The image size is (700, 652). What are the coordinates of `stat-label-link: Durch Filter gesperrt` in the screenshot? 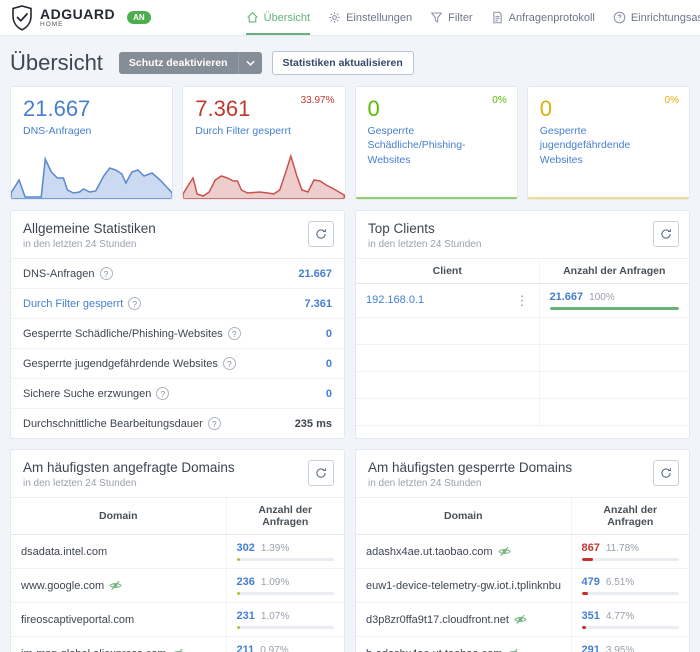 It's located at (73, 304).